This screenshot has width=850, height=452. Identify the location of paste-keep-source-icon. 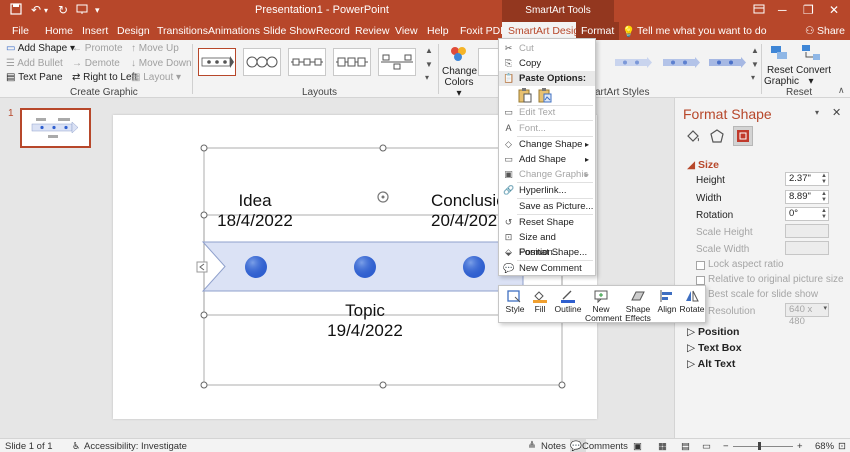
(525, 96).